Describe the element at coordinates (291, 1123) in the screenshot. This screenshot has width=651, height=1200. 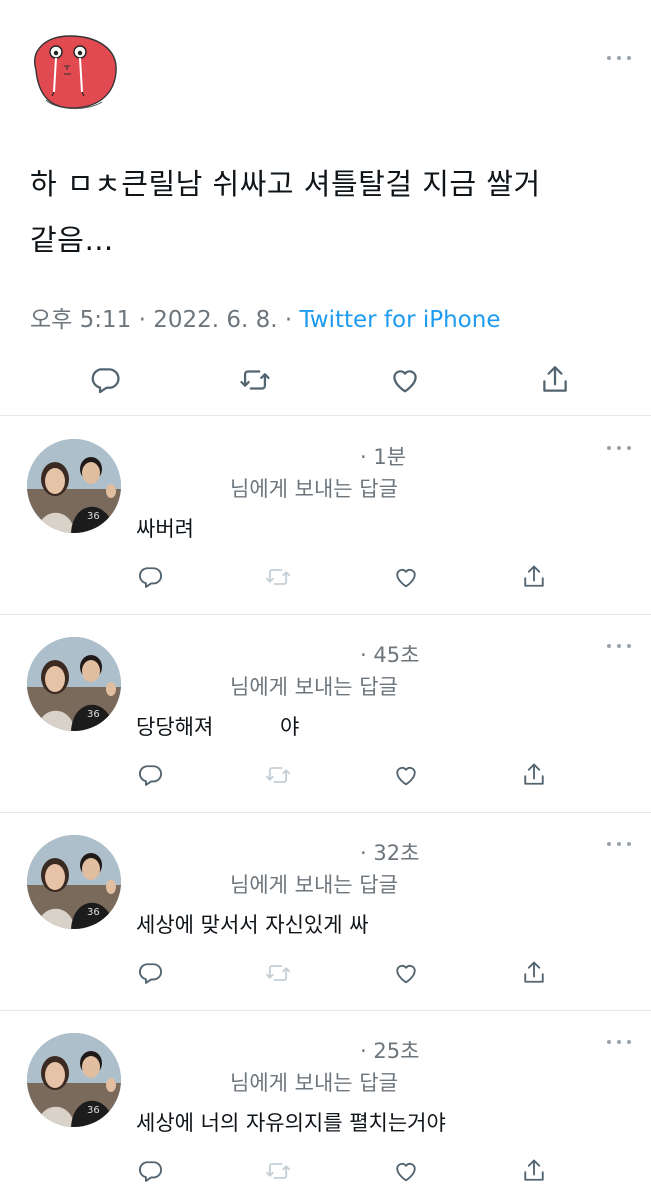
I see `reply-text: 세상에 너의 자유의지를 펼치는거야` at that location.